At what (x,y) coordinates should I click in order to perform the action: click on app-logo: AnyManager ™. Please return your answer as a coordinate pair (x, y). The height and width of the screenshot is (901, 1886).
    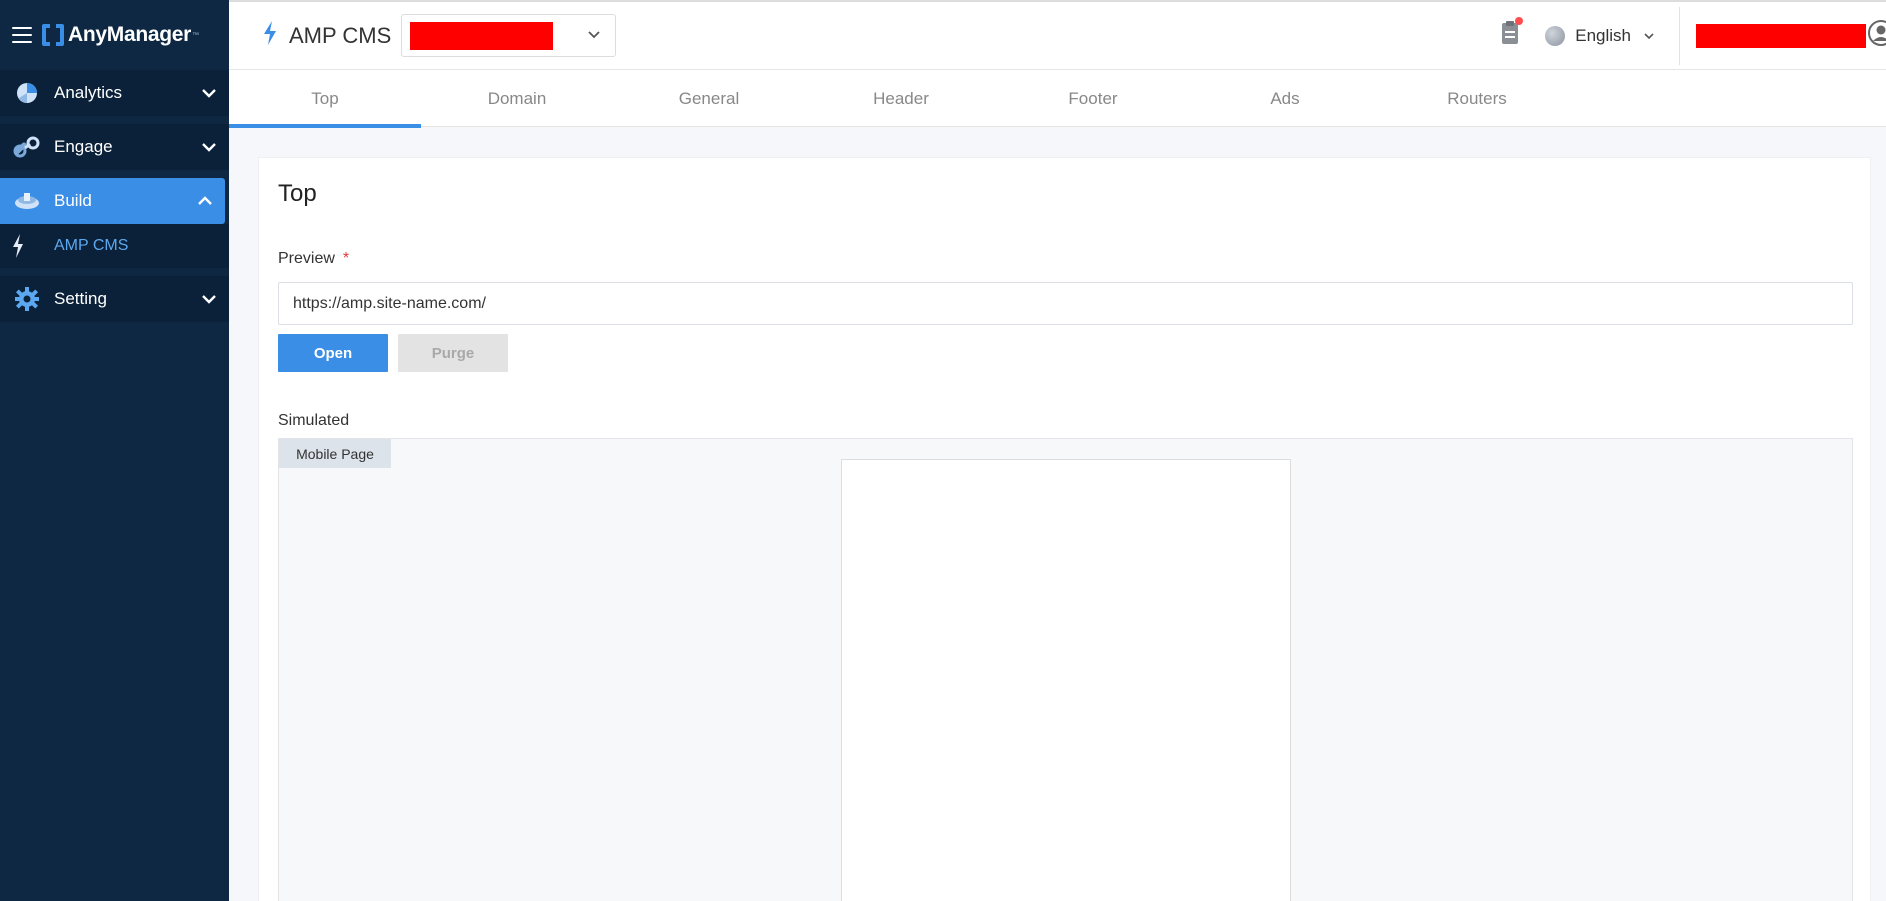
    Looking at the image, I should click on (121, 35).